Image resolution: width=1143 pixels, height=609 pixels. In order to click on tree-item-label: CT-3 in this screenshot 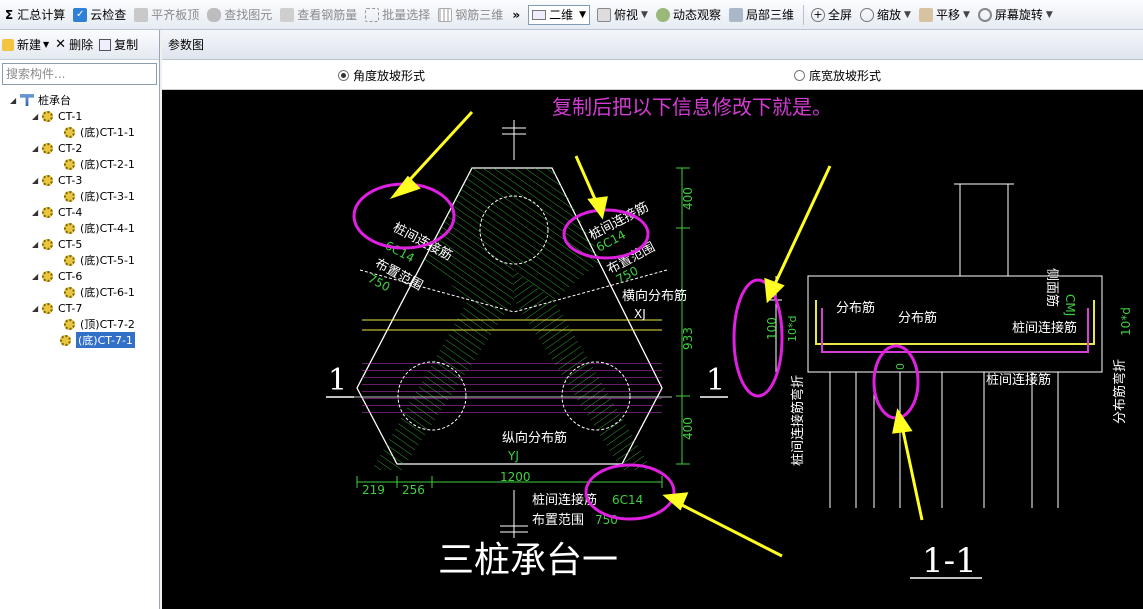, I will do `click(70, 180)`.